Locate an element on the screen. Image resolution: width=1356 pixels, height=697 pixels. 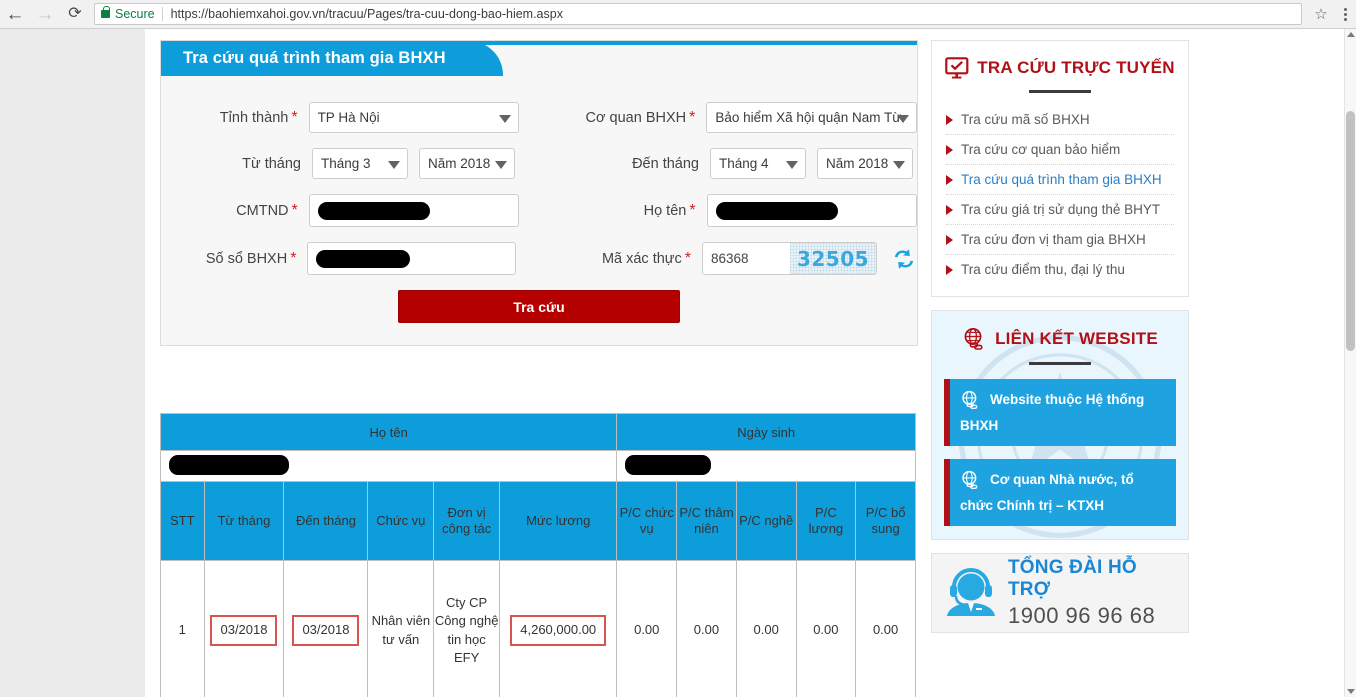
person-header-row: Họ tên Ngày sinh is located at coordinates (537, 432).